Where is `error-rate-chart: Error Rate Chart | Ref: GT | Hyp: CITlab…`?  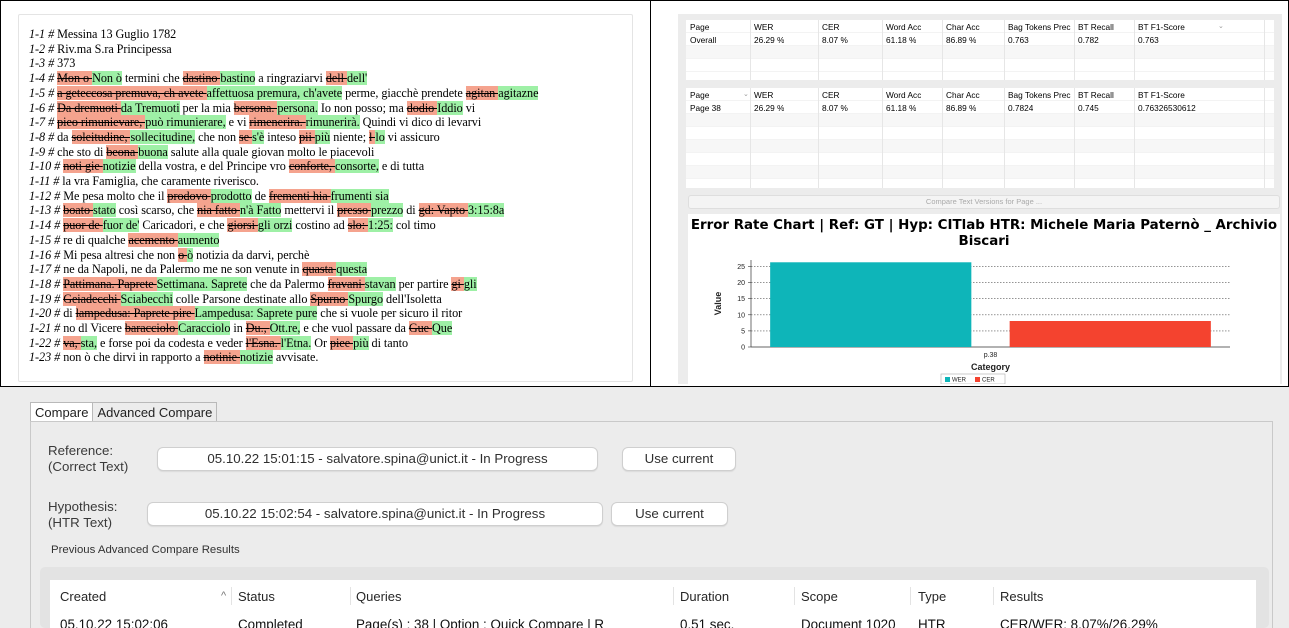
error-rate-chart: Error Rate Chart | Ref: GT | Hyp: CITlab… is located at coordinates (984, 299).